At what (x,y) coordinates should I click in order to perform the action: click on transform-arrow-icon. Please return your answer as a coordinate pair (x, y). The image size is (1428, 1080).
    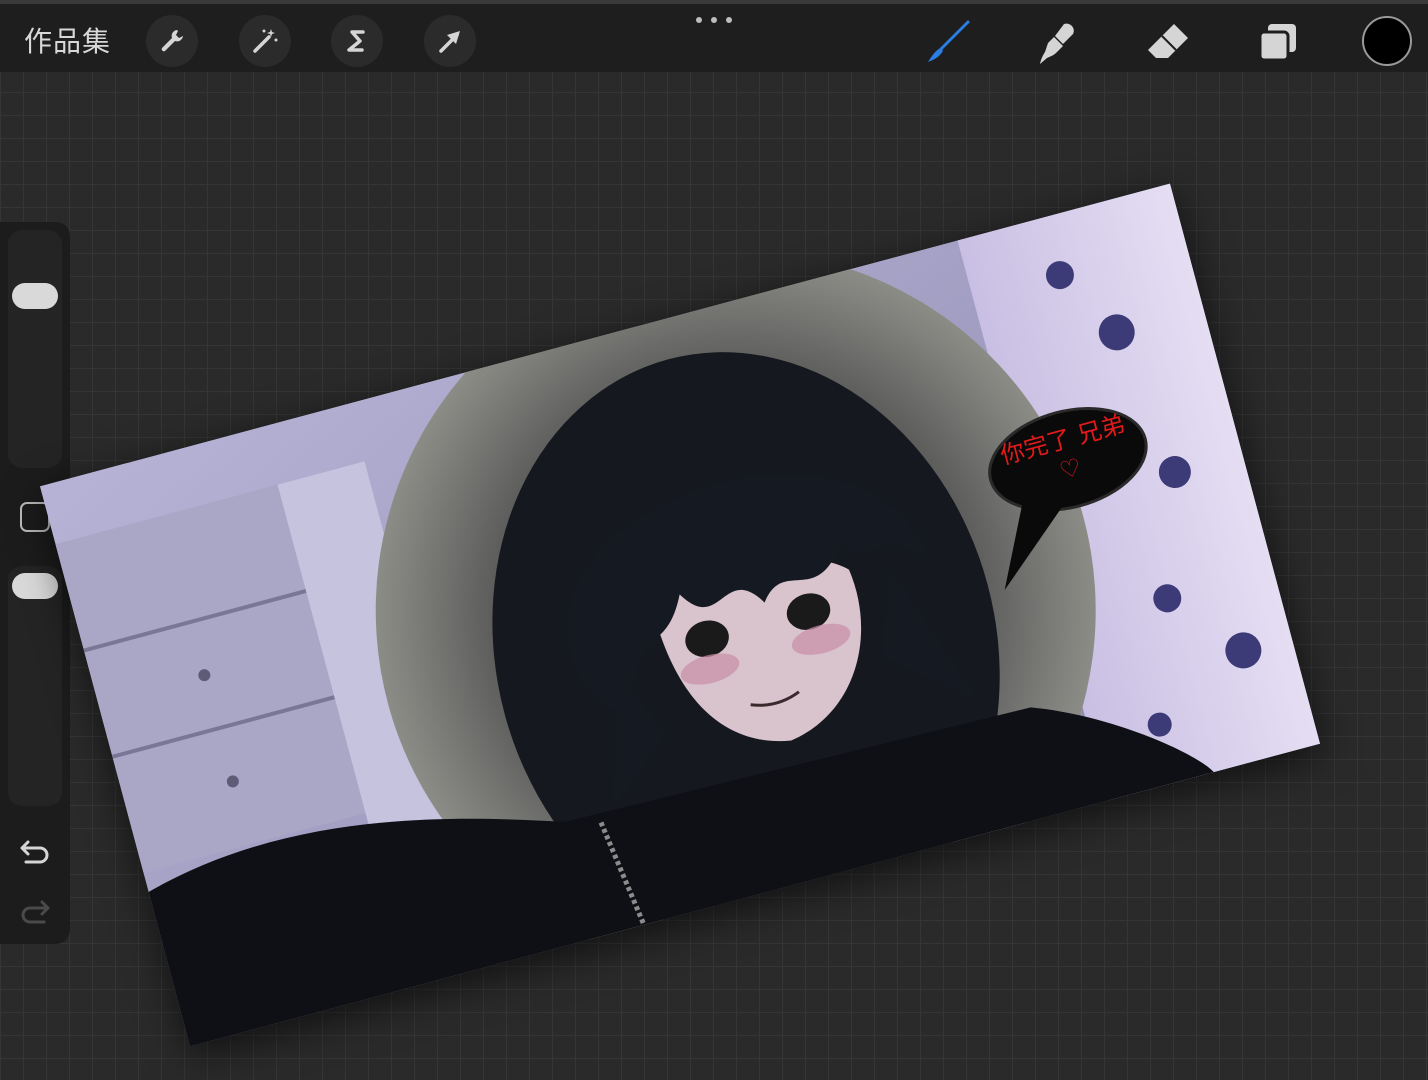
    Looking at the image, I should click on (449, 42).